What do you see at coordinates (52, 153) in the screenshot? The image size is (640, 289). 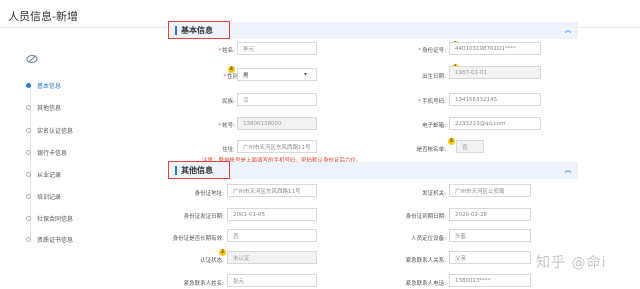 I see `sidebar-item-label: 银行卡信息` at bounding box center [52, 153].